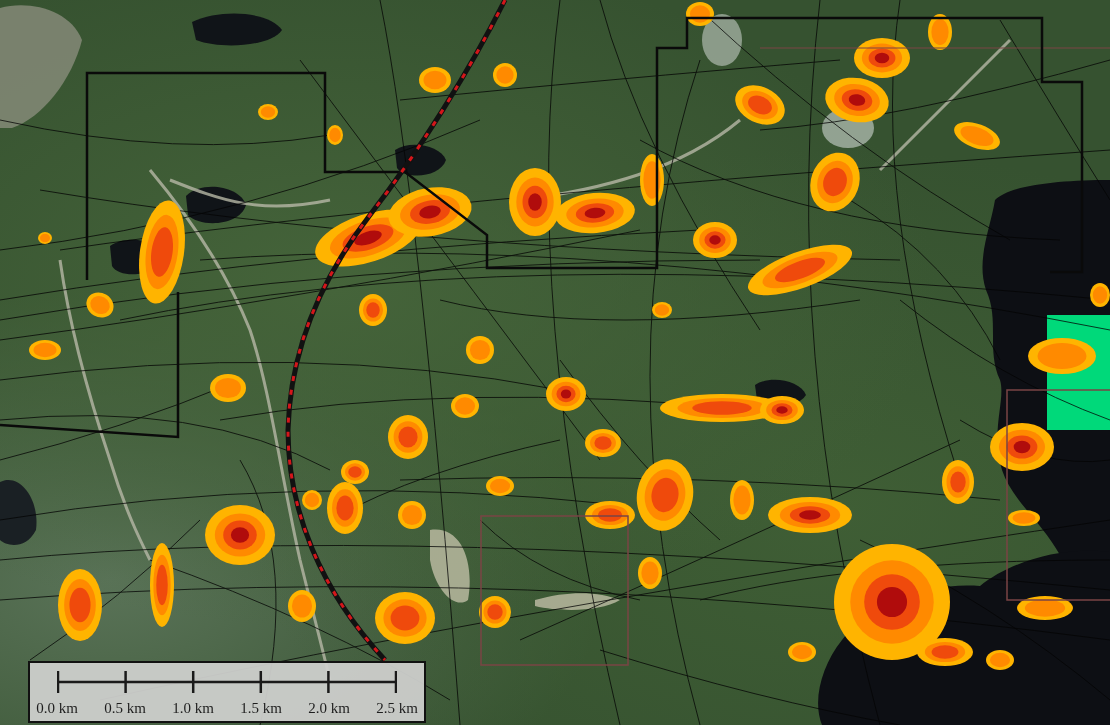  Describe the element at coordinates (193, 708) in the screenshot. I see `scale-label: 1.0 km` at that location.